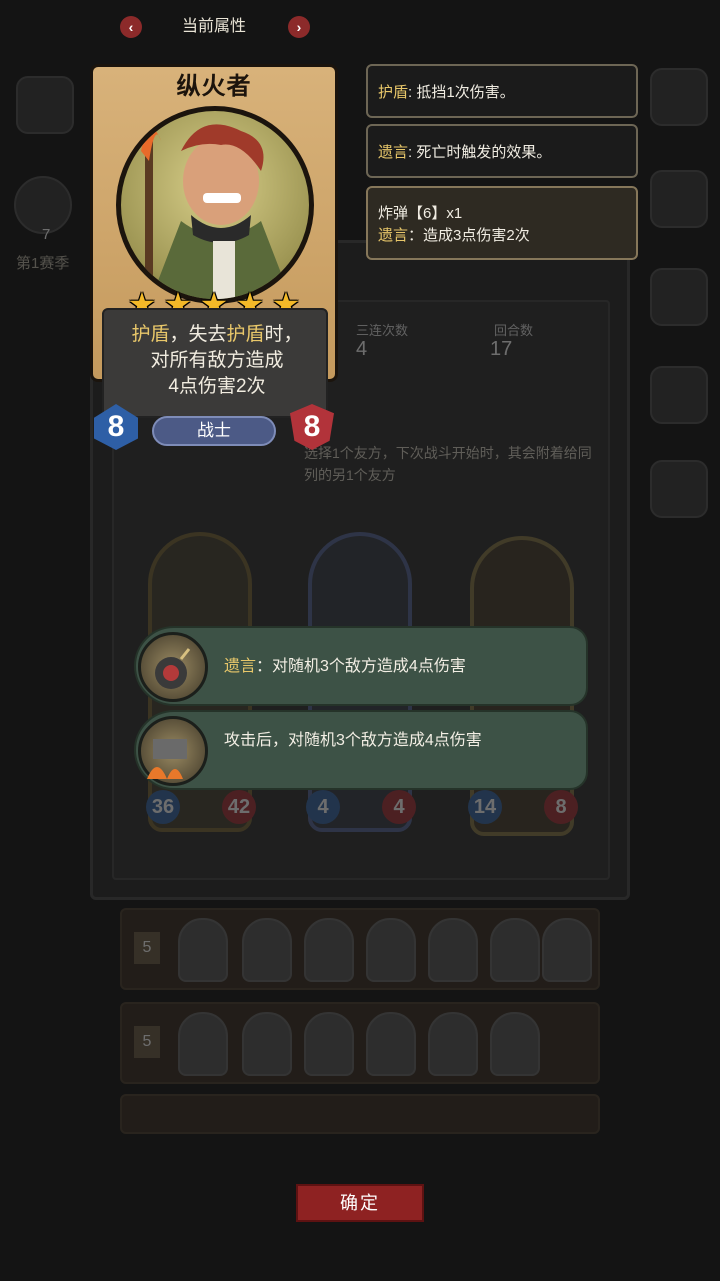  I want to click on triple-count-label: 三连次数, so click(382, 330).